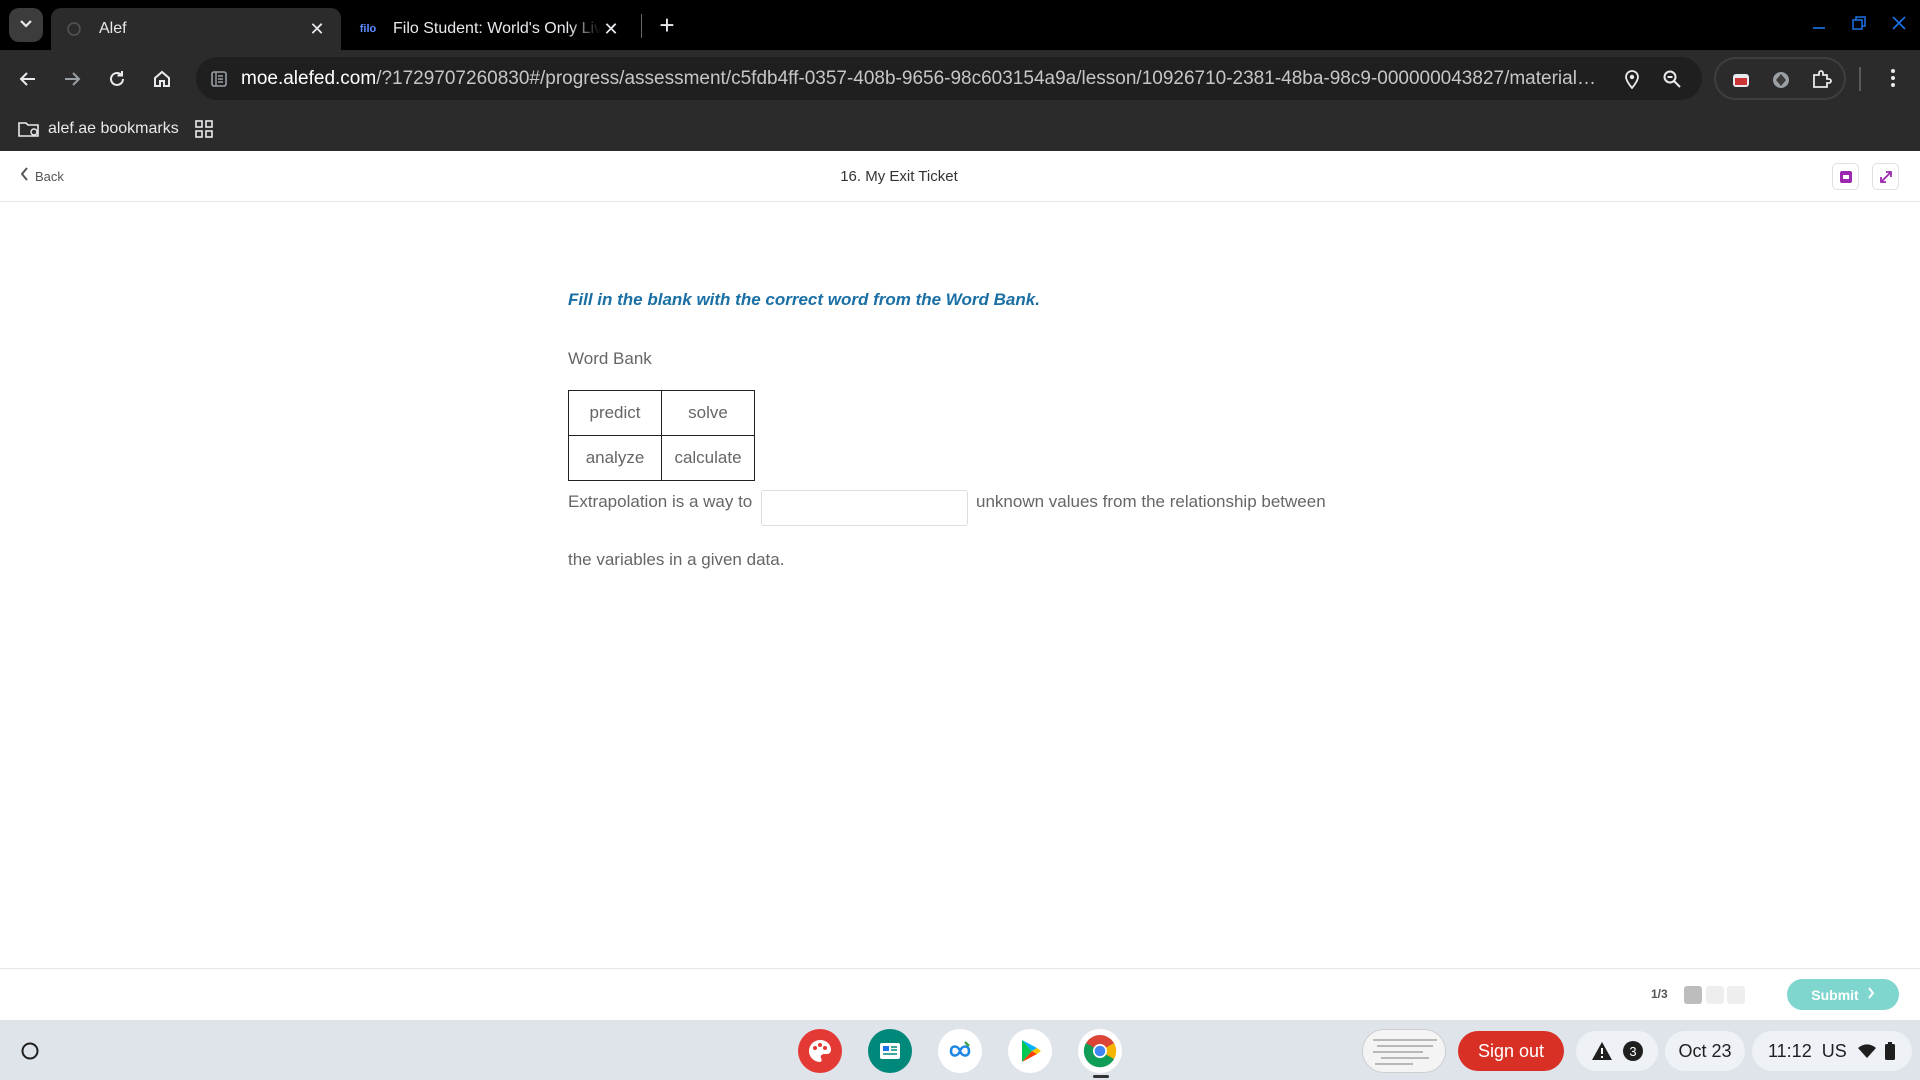  I want to click on extension-shield-icon, so click(1781, 80).